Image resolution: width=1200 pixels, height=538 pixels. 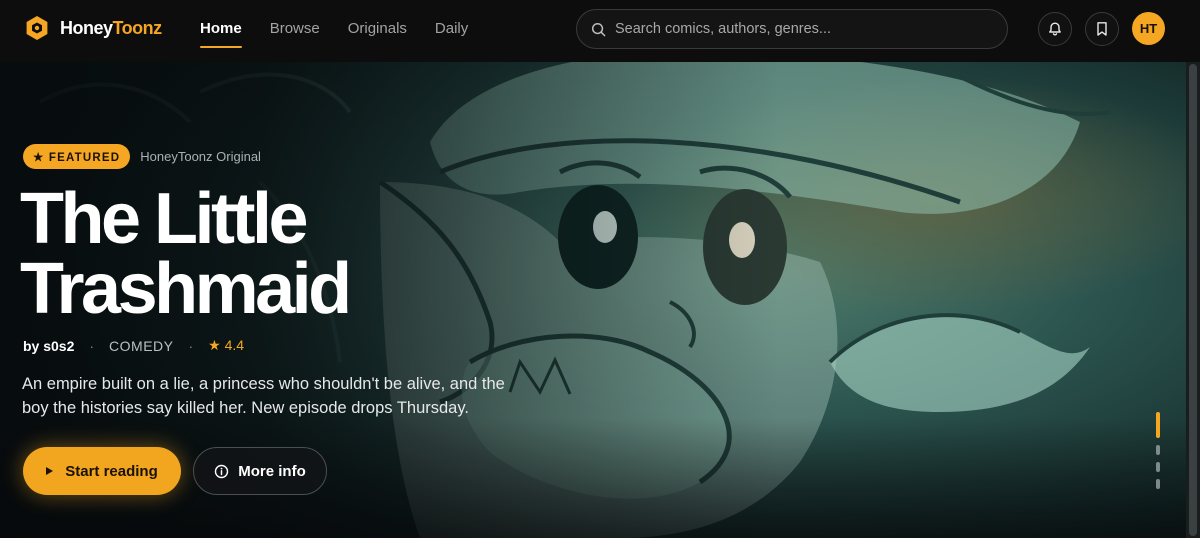 I want to click on search-input, so click(x=800, y=29).